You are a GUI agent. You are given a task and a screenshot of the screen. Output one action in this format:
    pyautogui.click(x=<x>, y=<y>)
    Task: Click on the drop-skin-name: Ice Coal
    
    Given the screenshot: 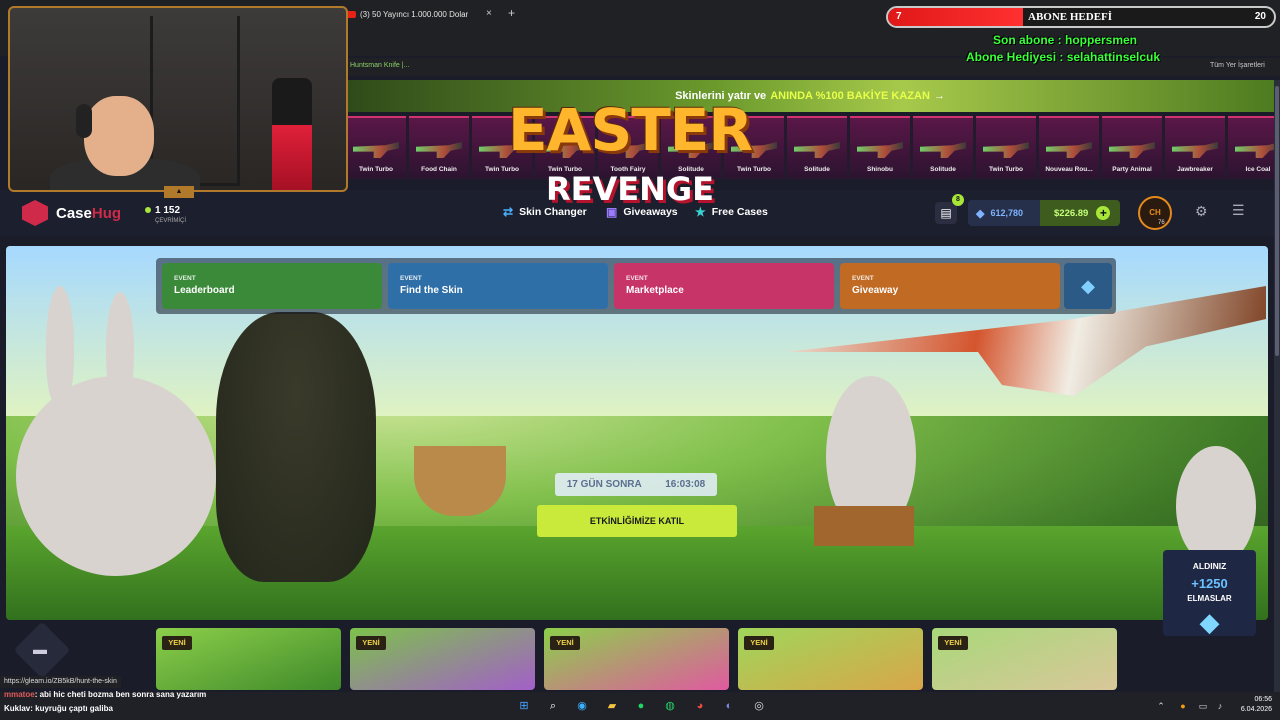 What is the action you would take?
    pyautogui.click(x=1258, y=169)
    